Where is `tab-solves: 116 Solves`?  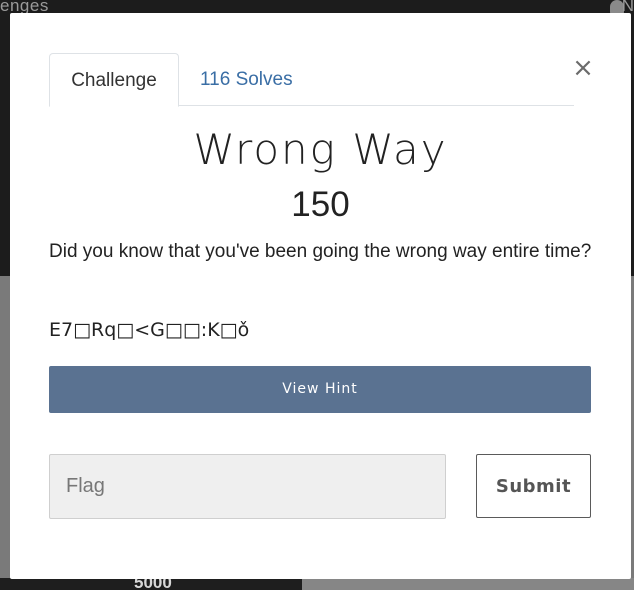 tab-solves: 116 Solves is located at coordinates (246, 79).